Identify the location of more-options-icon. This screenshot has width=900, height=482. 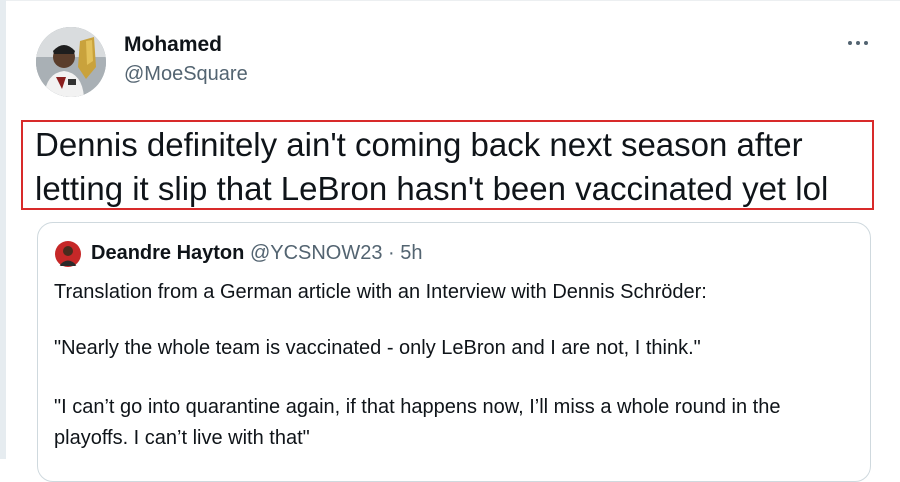
(858, 43).